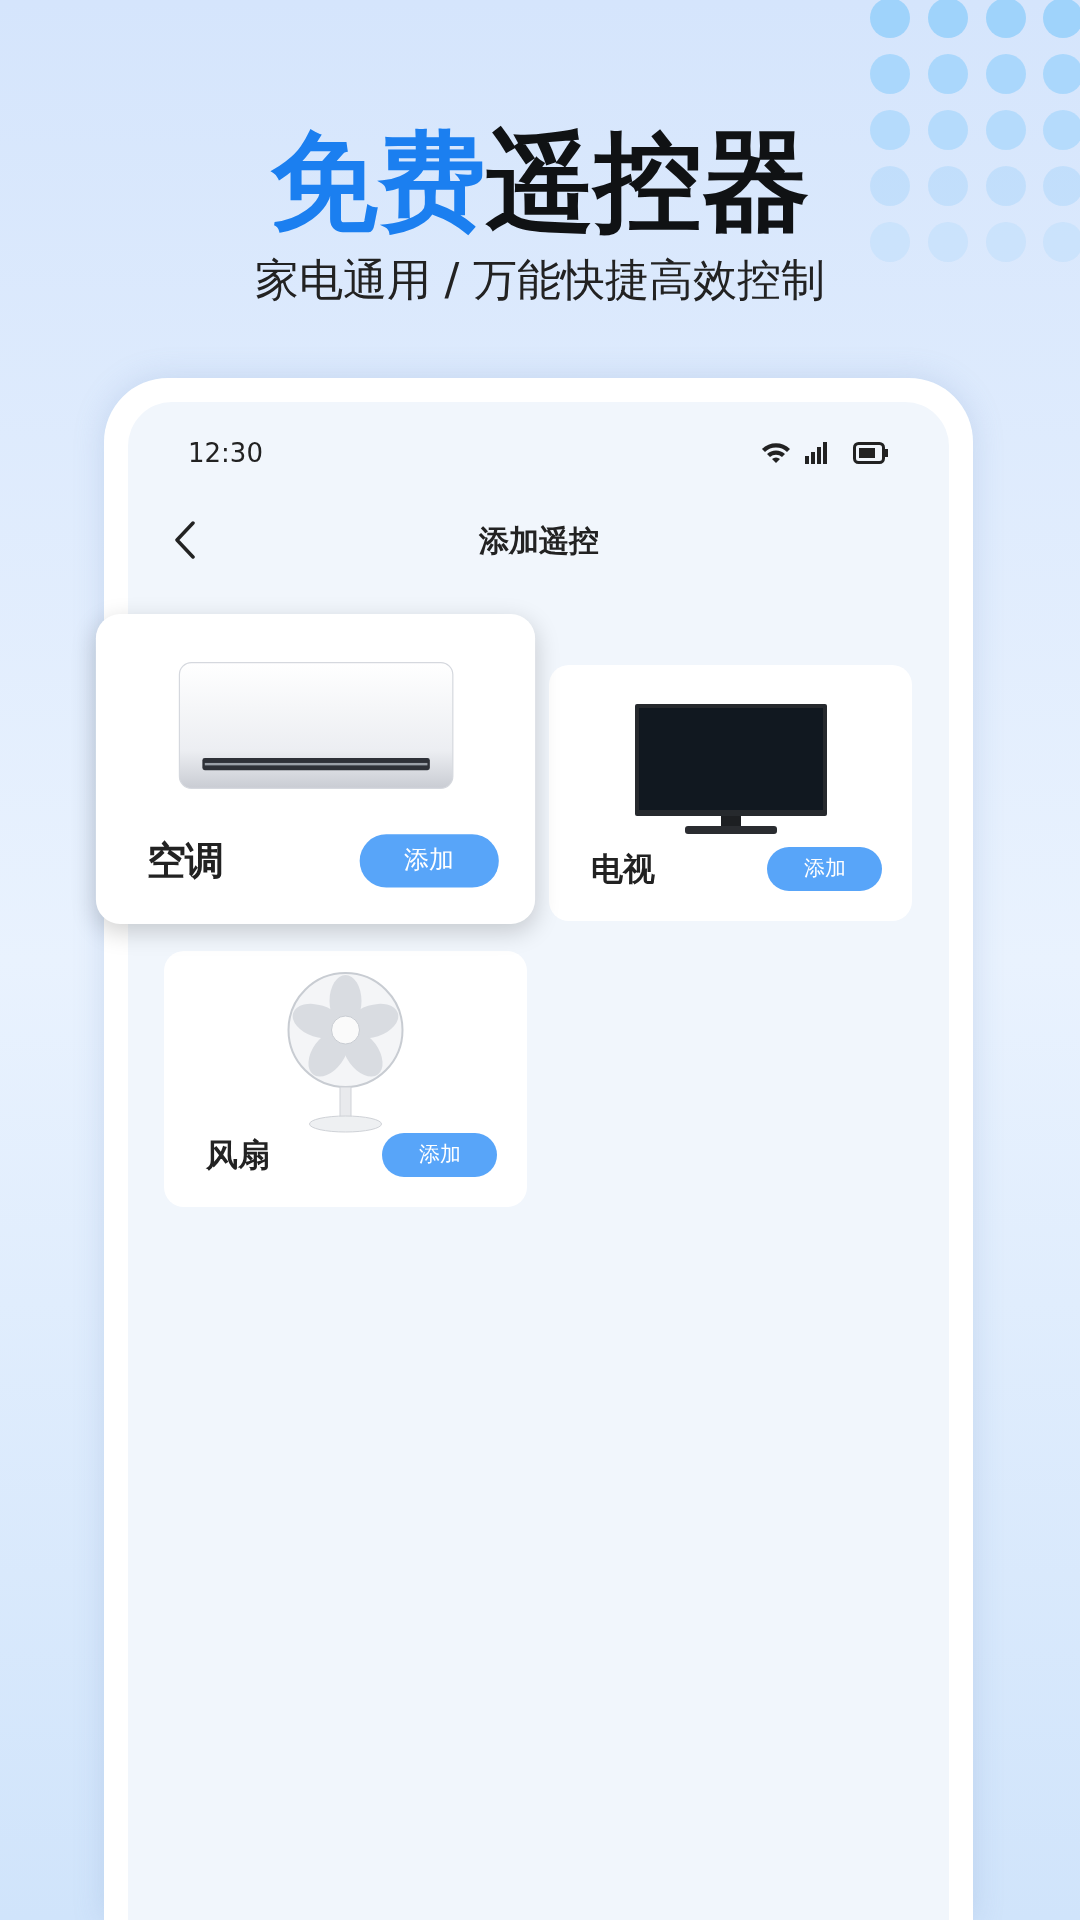  What do you see at coordinates (540, 280) in the screenshot?
I see `subtitle: 家电通用 / 万能快捷高效控制` at bounding box center [540, 280].